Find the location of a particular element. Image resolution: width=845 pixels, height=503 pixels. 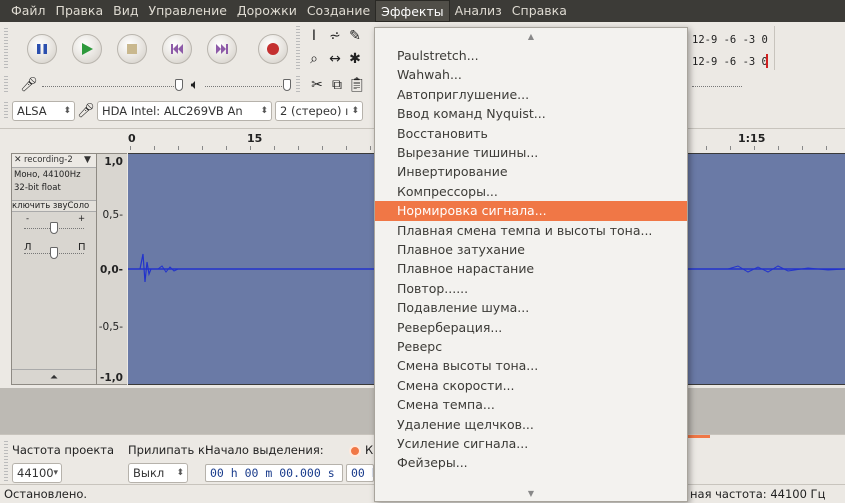

zoom-tool-icon: ⌕ is located at coordinates (314, 59).